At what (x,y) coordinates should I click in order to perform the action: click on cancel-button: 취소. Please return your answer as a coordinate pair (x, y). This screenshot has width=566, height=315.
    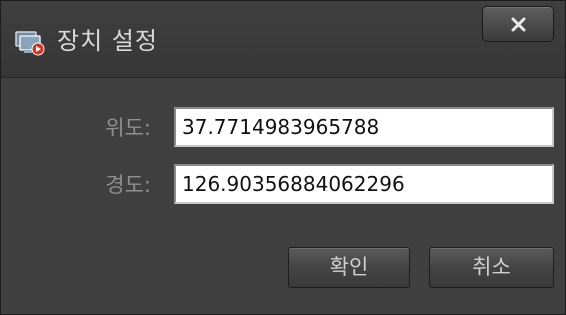
    Looking at the image, I should click on (491, 267).